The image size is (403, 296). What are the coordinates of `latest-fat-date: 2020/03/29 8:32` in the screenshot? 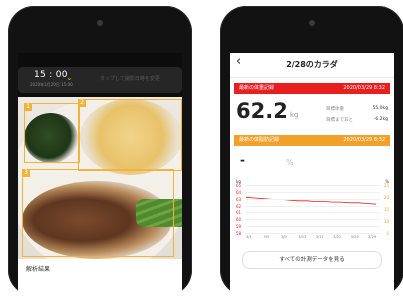 It's located at (364, 140).